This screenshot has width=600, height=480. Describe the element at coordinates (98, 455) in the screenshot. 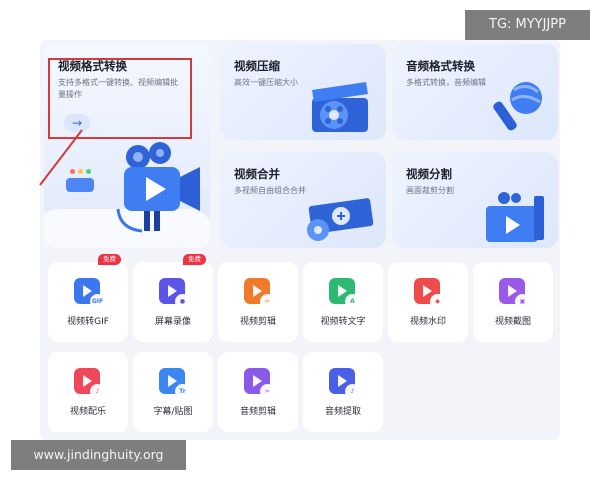

I see `watermark-url: www.jindinghuity.org` at that location.